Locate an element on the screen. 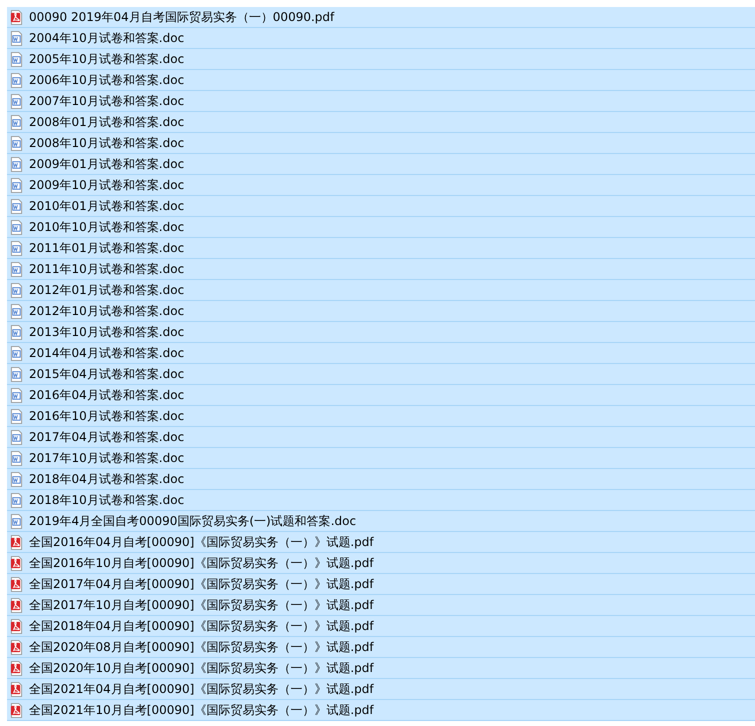 The width and height of the screenshot is (755, 726). file-name: 2009年01月试卷和答案.doc is located at coordinates (106, 164).